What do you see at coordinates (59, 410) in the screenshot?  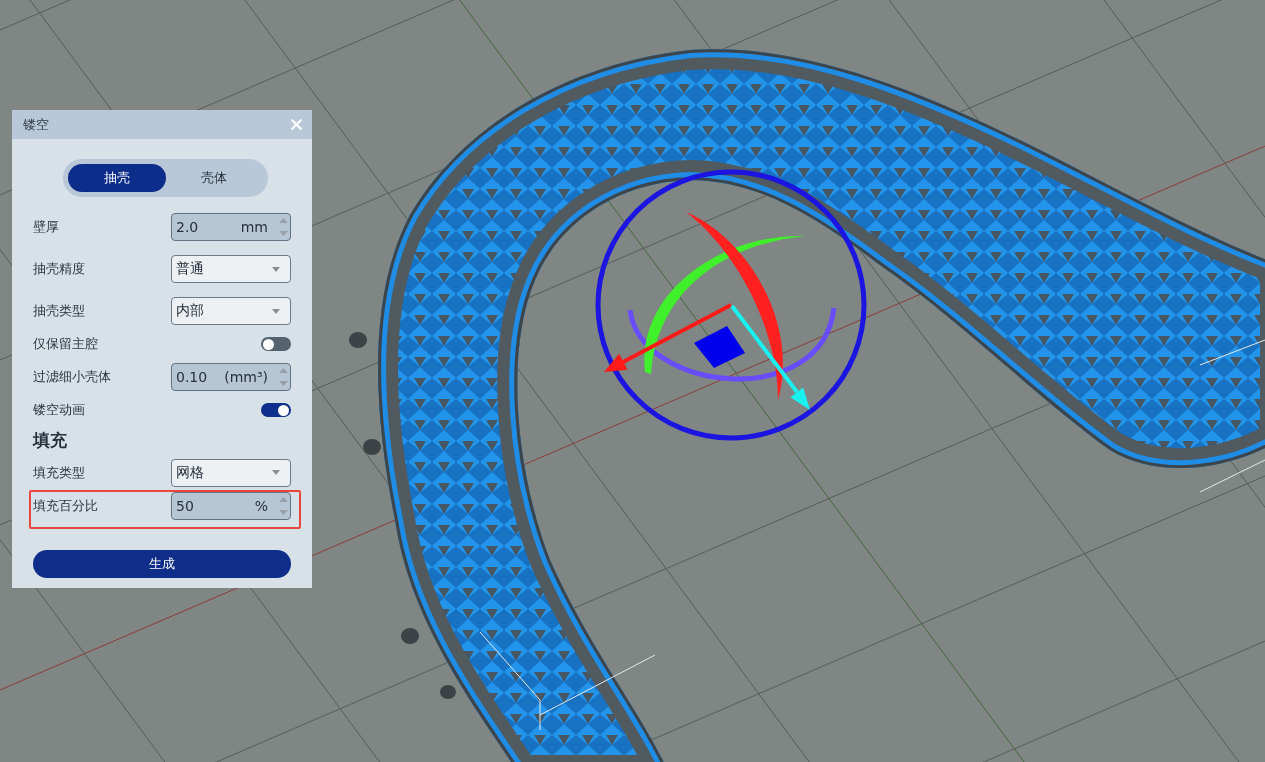 I see `field-label: 镂空动画` at bounding box center [59, 410].